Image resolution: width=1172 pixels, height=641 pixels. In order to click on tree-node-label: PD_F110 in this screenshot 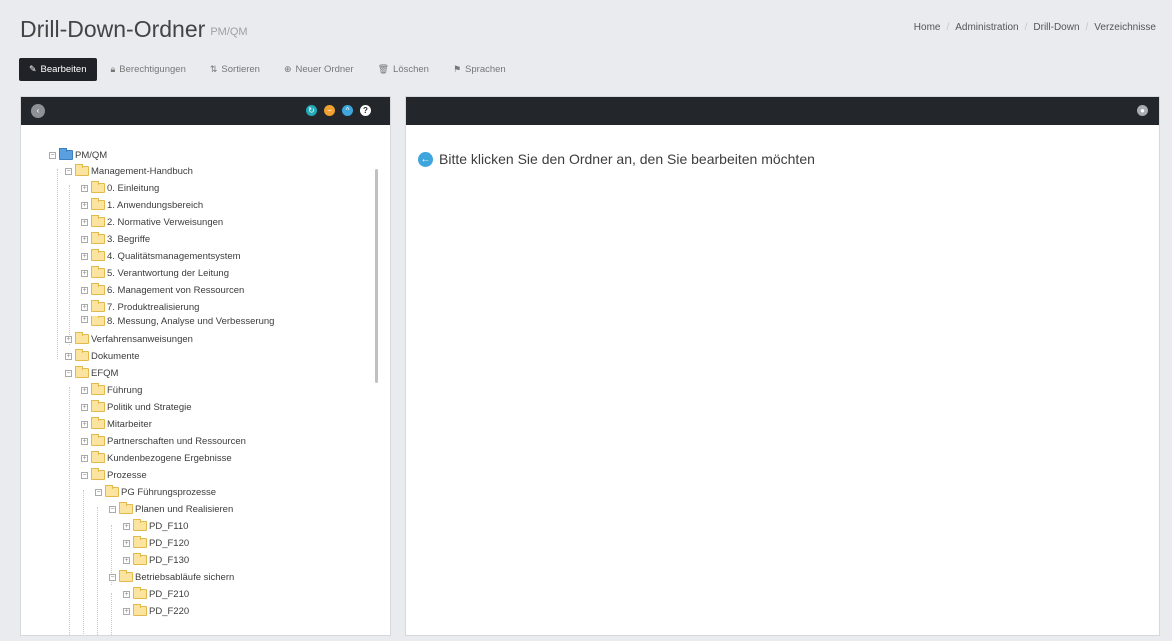, I will do `click(169, 526)`.